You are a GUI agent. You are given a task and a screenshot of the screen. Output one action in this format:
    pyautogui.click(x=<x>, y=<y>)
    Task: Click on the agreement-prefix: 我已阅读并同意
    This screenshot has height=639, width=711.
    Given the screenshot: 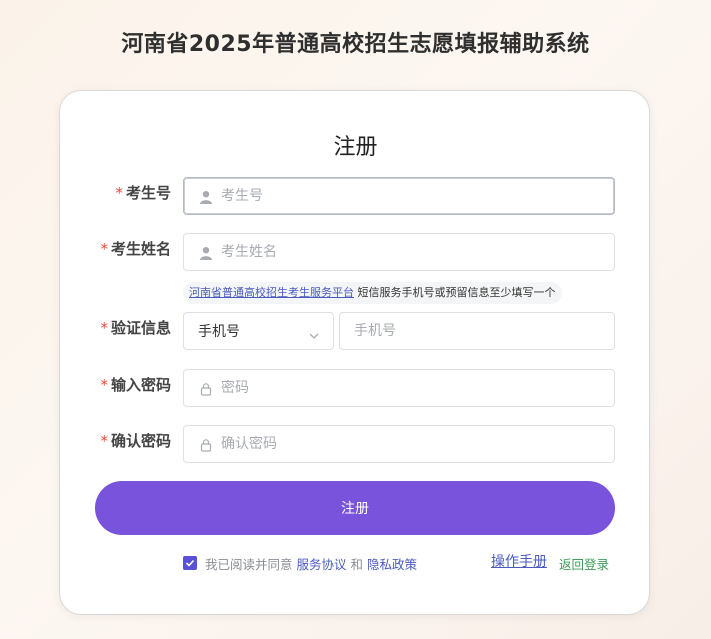 What is the action you would take?
    pyautogui.click(x=249, y=564)
    